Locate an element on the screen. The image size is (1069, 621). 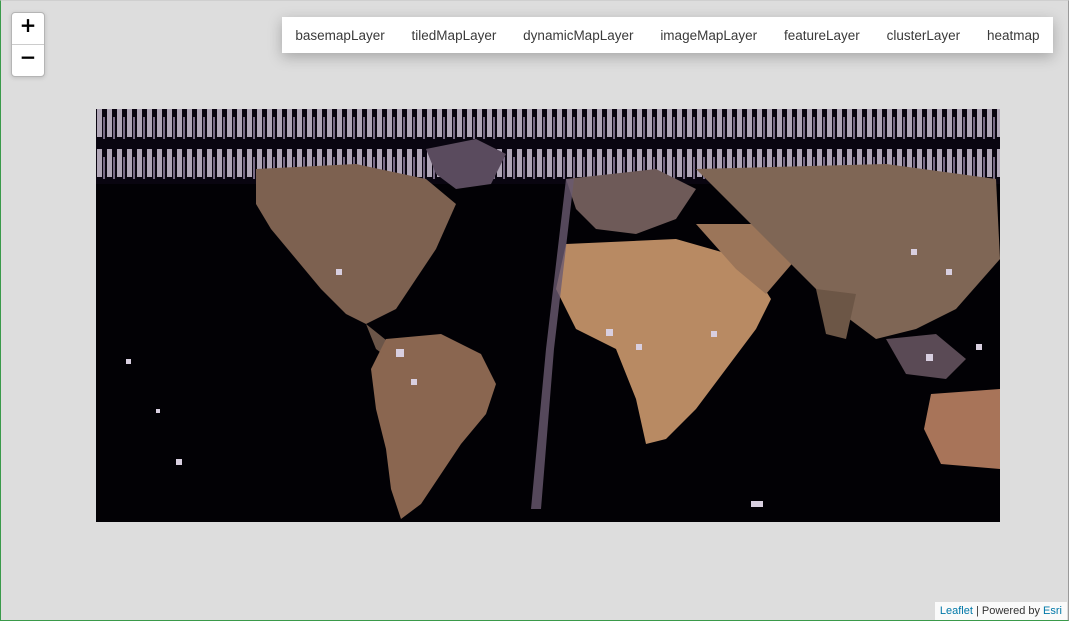
attribution-text: | Powered by is located at coordinates (1008, 611).